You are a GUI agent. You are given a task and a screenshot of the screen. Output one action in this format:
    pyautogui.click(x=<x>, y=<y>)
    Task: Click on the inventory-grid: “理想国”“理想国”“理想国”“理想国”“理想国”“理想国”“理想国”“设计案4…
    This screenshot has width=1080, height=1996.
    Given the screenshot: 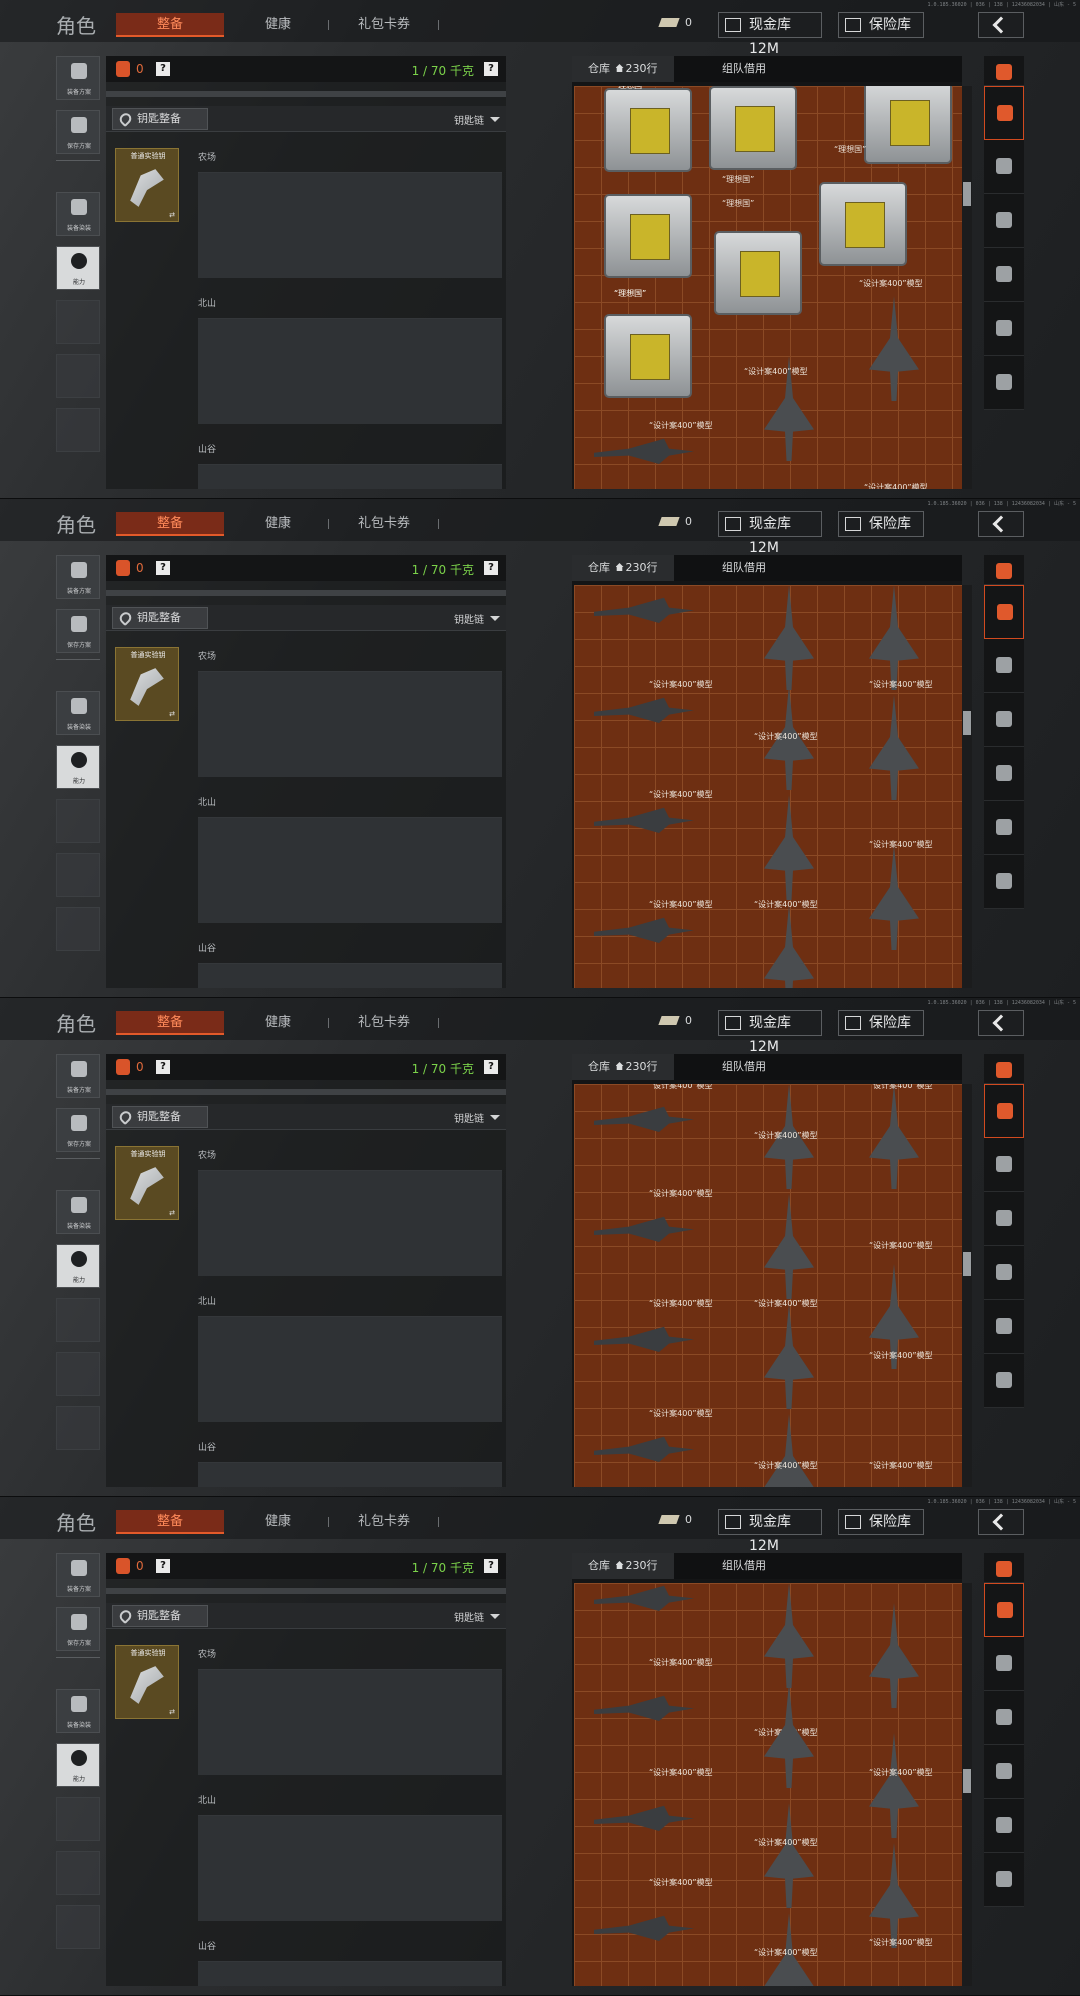 What is the action you would take?
    pyautogui.click(x=768, y=287)
    